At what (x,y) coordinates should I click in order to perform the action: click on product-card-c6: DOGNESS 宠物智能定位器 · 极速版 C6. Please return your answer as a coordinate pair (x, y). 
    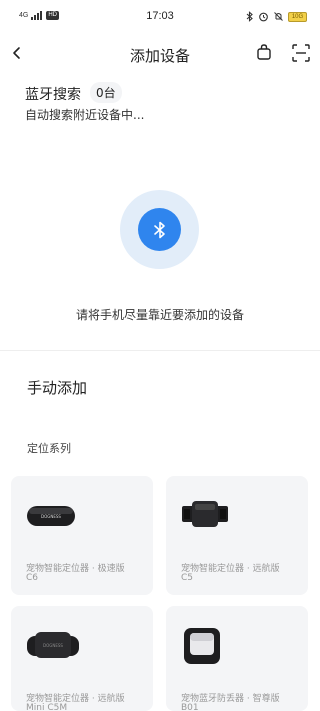
    Looking at the image, I should click on (82, 535).